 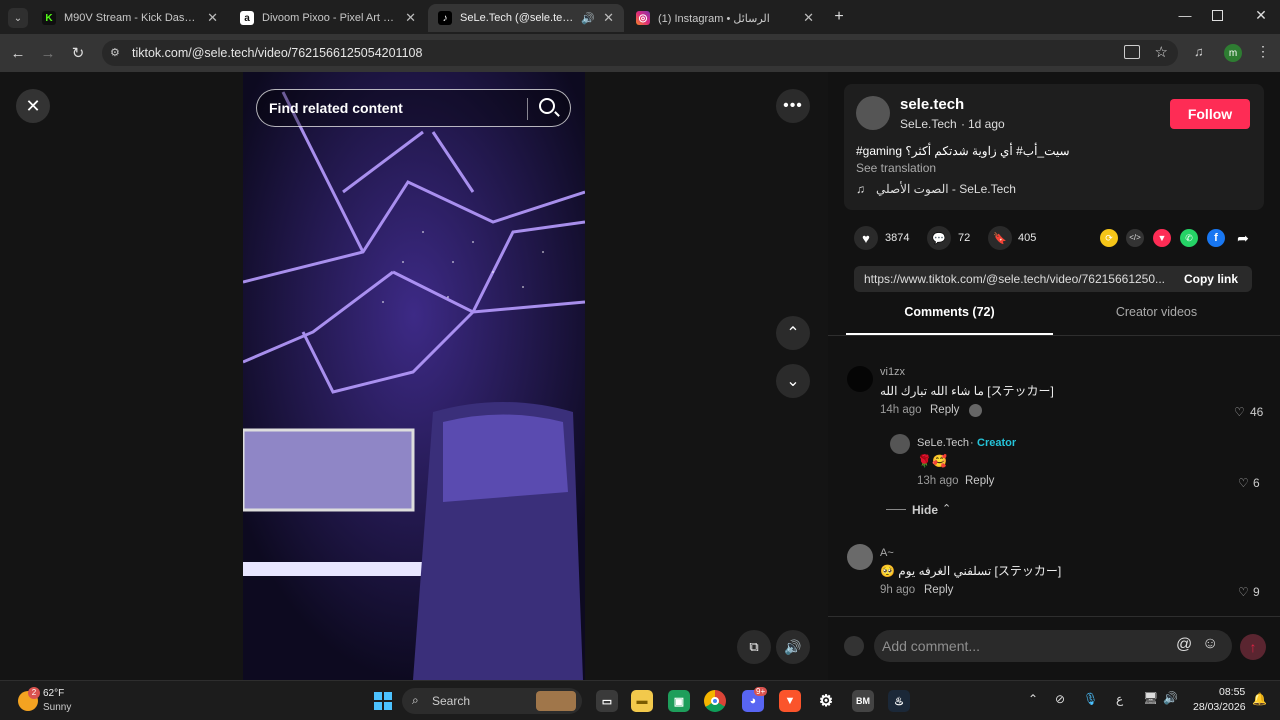 What do you see at coordinates (643, 18) in the screenshot?
I see `instagram-icon: ◎` at bounding box center [643, 18].